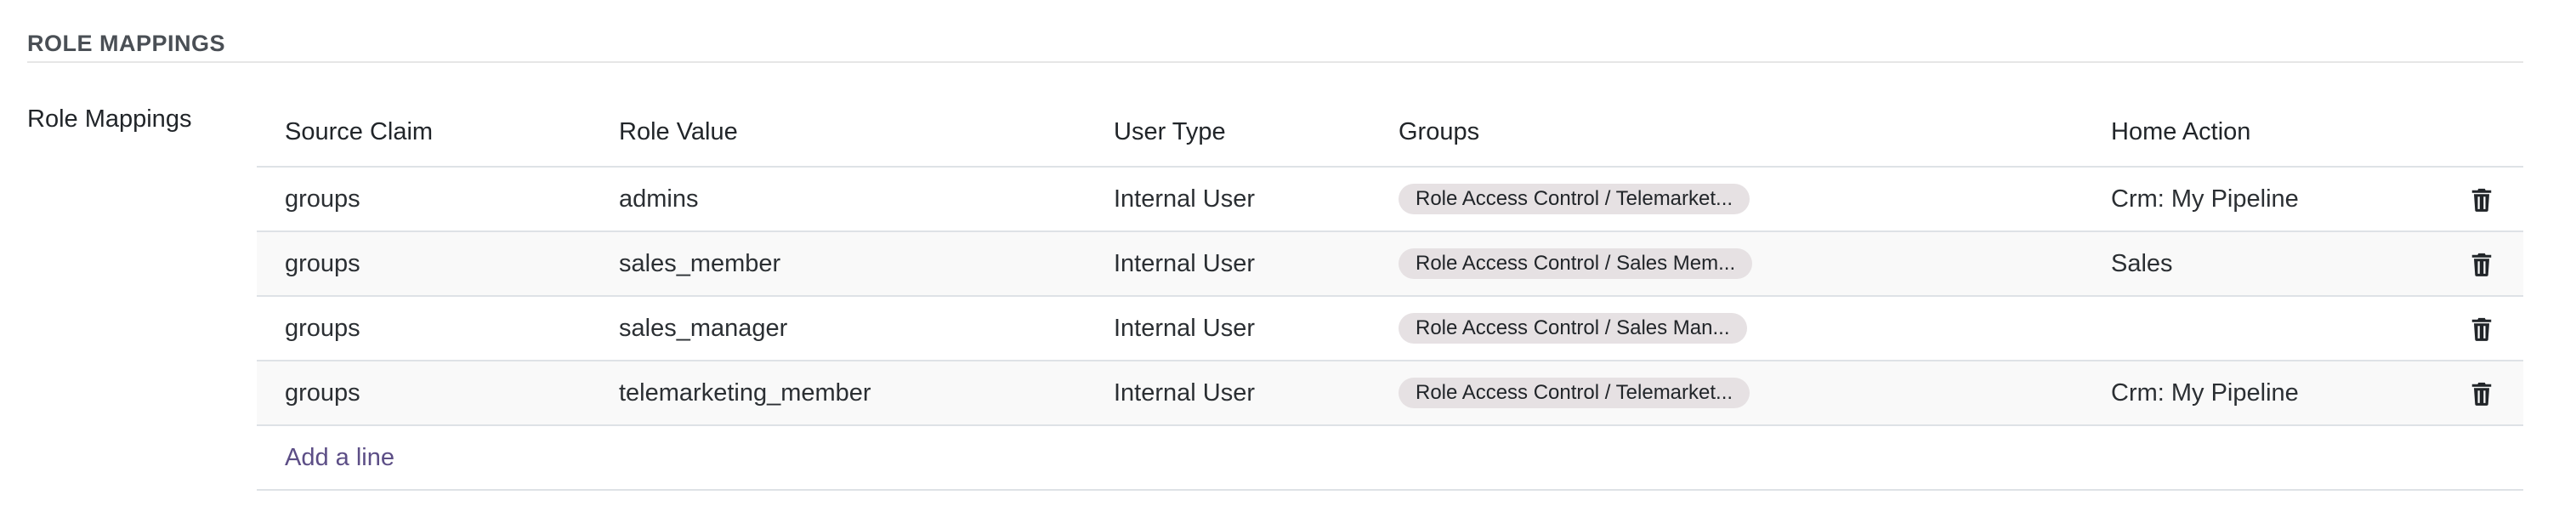 The width and height of the screenshot is (2576, 512). Describe the element at coordinates (1727, 133) in the screenshot. I see `column-header-groups: Groups` at that location.